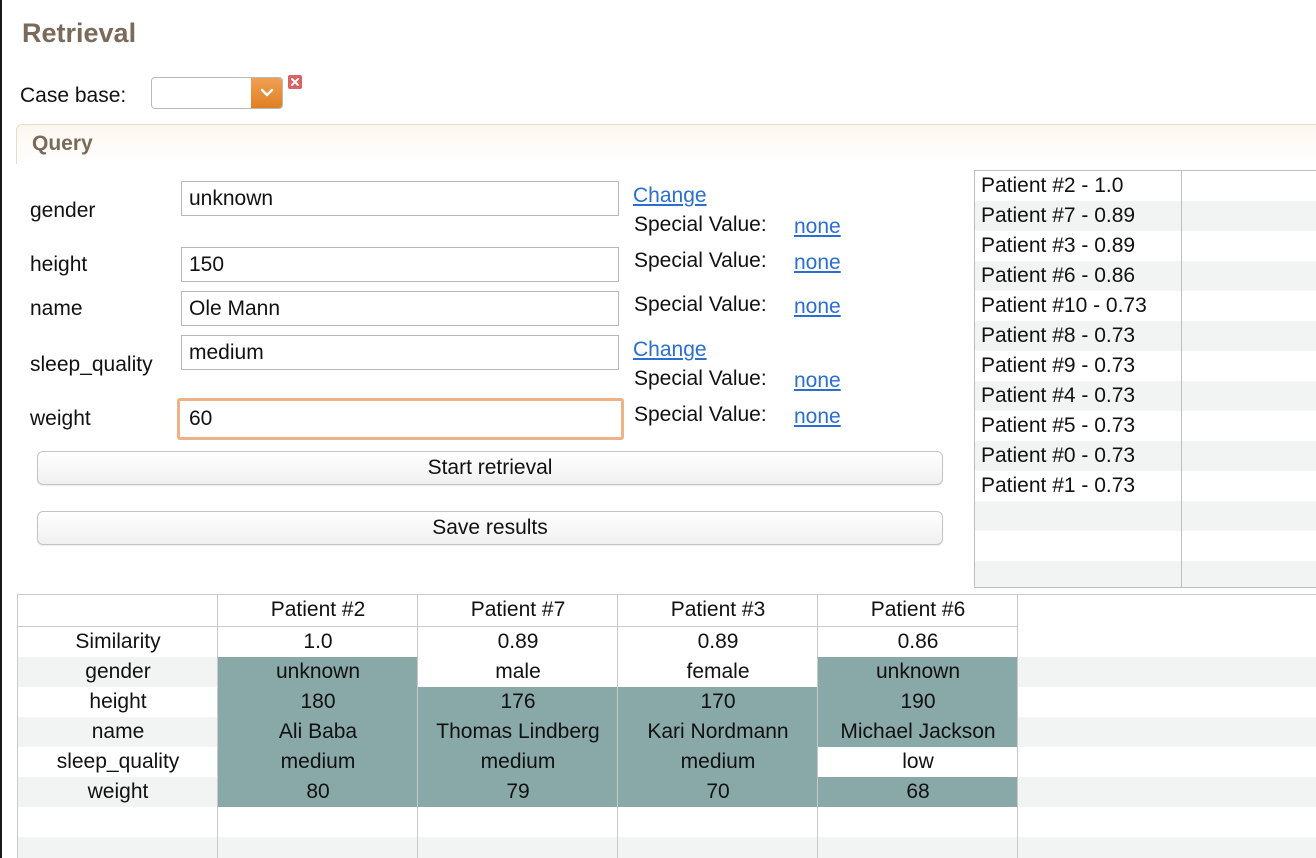  What do you see at coordinates (217, 93) in the screenshot?
I see `case-base-dropdown` at bounding box center [217, 93].